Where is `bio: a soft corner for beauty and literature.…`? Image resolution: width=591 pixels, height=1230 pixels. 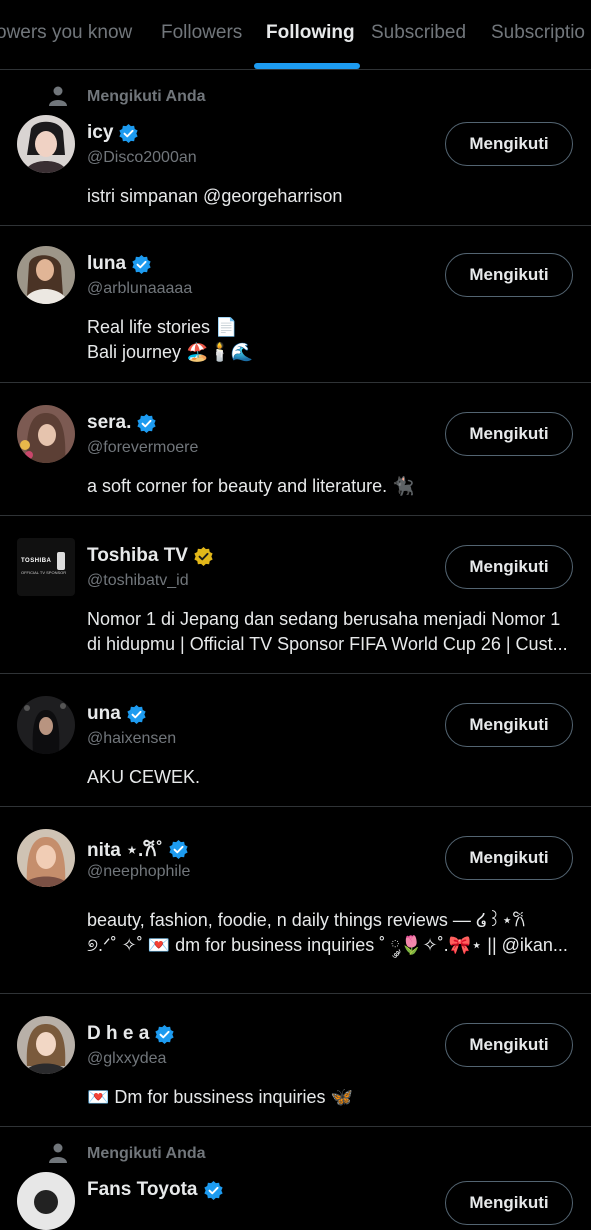 bio: a soft corner for beauty and literature.… is located at coordinates (332, 486).